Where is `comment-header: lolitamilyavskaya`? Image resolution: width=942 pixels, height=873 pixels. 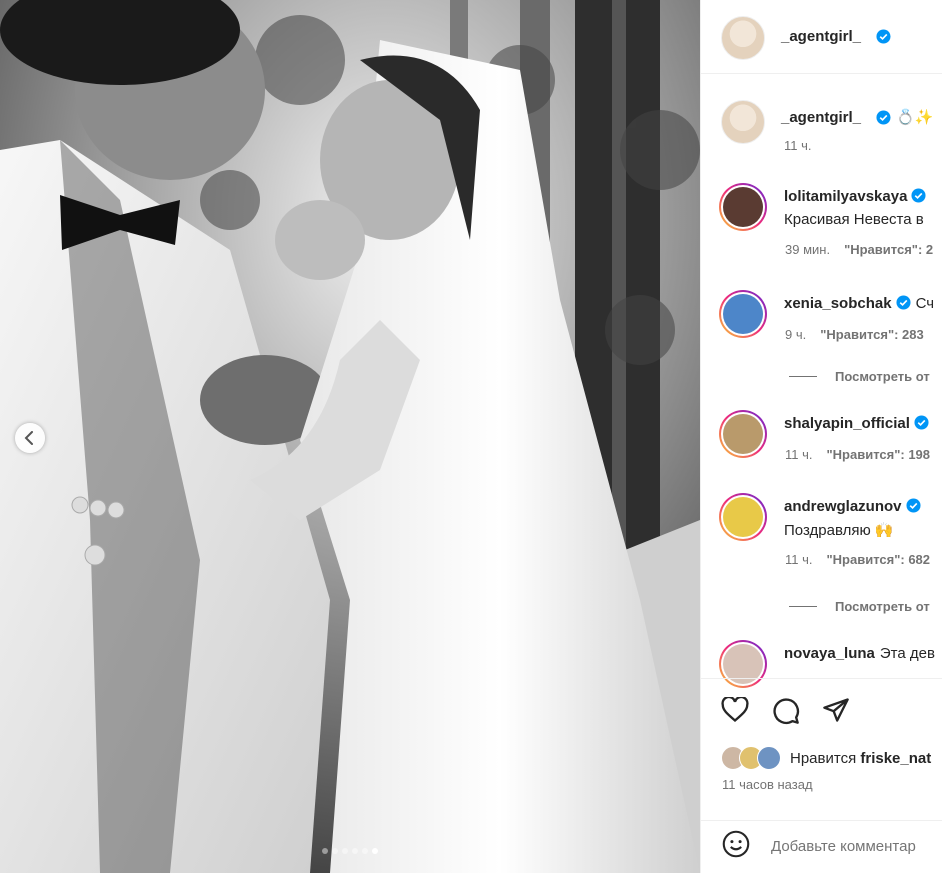
comment-header: lolitamilyavskaya is located at coordinates (855, 197).